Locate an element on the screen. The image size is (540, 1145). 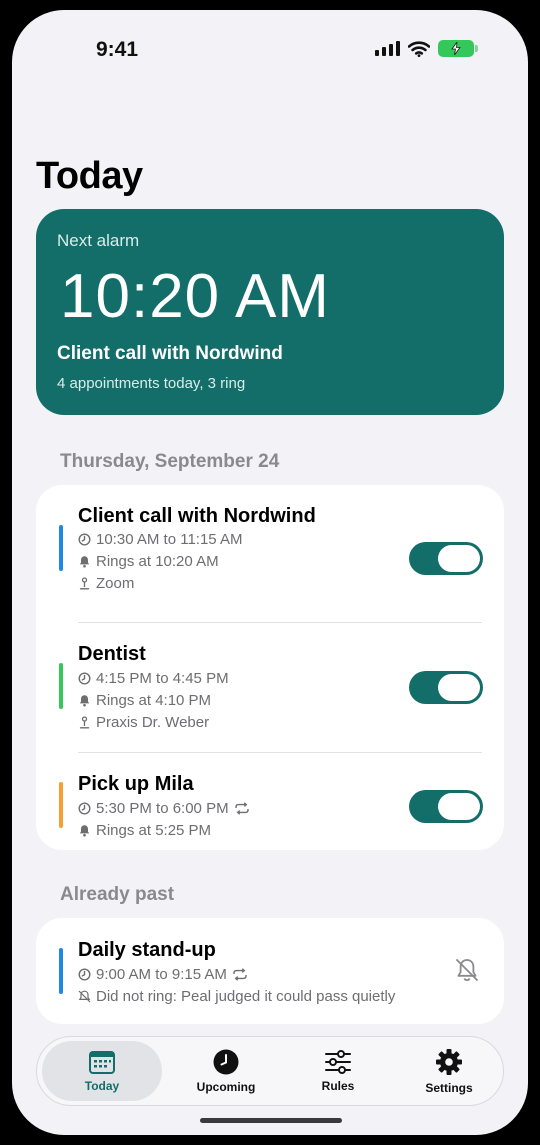
battery-charging-icon is located at coordinates (458, 48).